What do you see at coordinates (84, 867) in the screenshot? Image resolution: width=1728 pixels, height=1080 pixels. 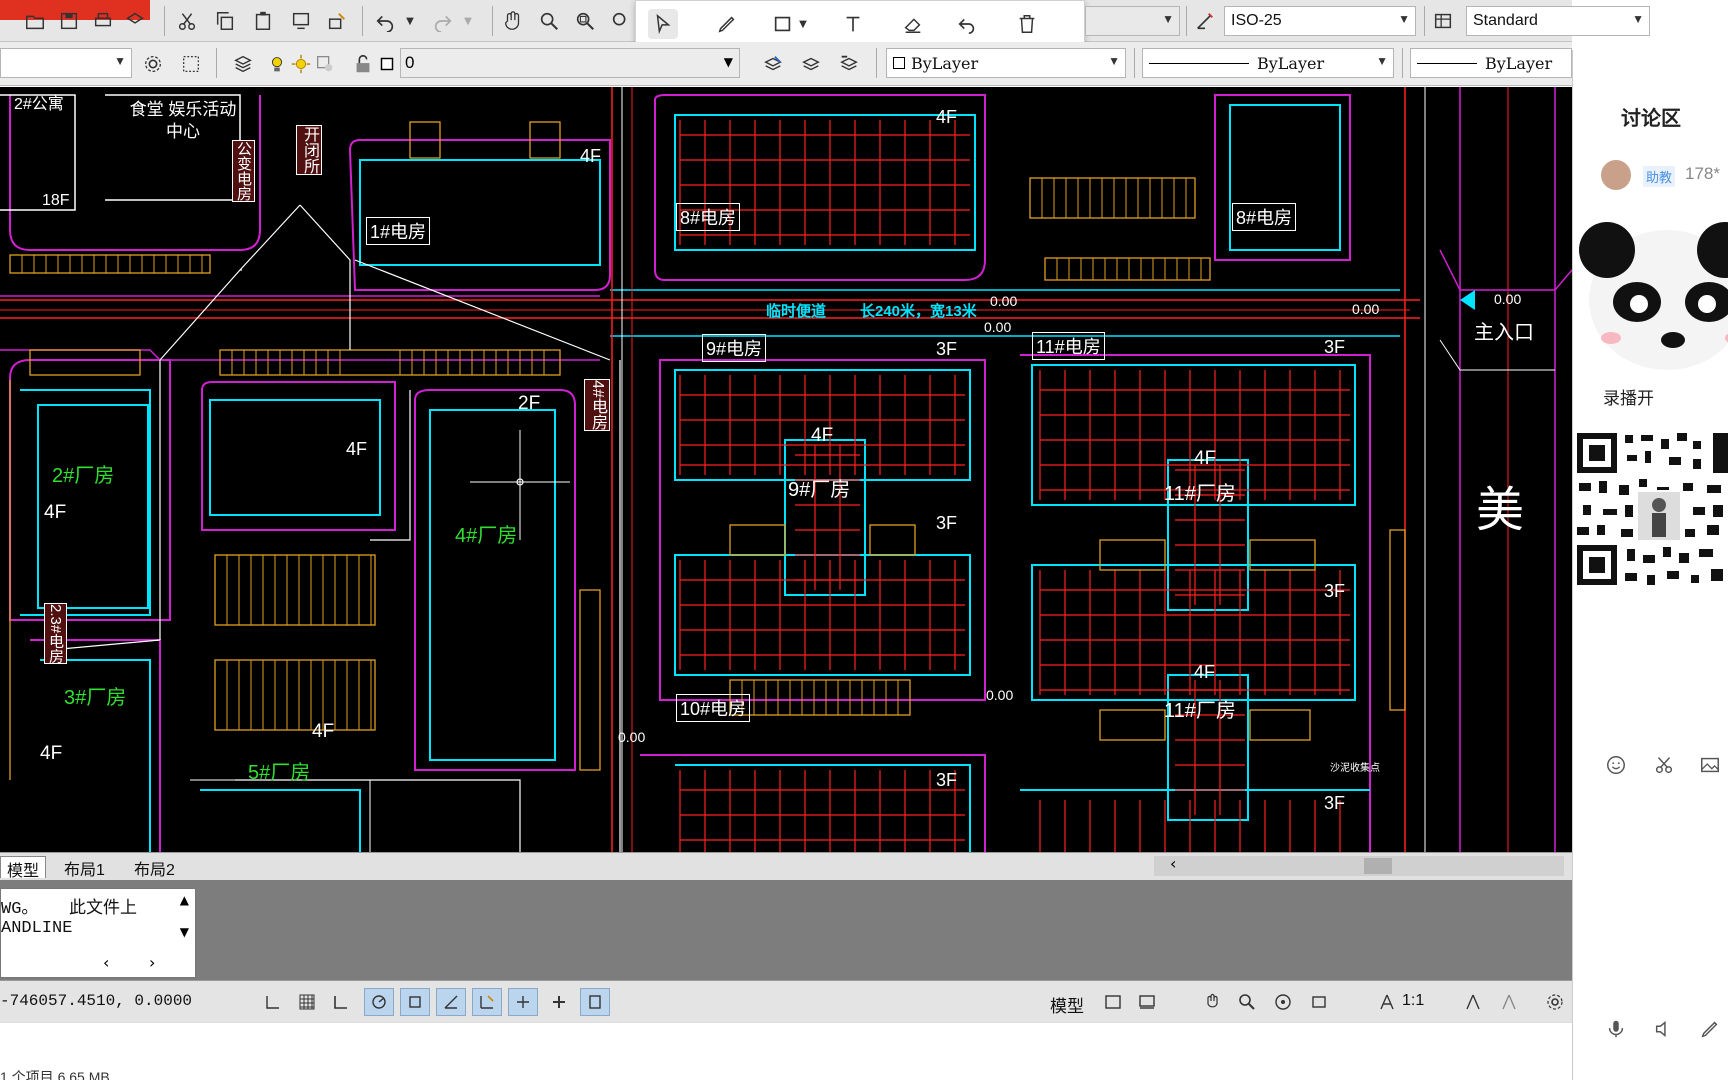 I see `tab-layout1: 布局1` at bounding box center [84, 867].